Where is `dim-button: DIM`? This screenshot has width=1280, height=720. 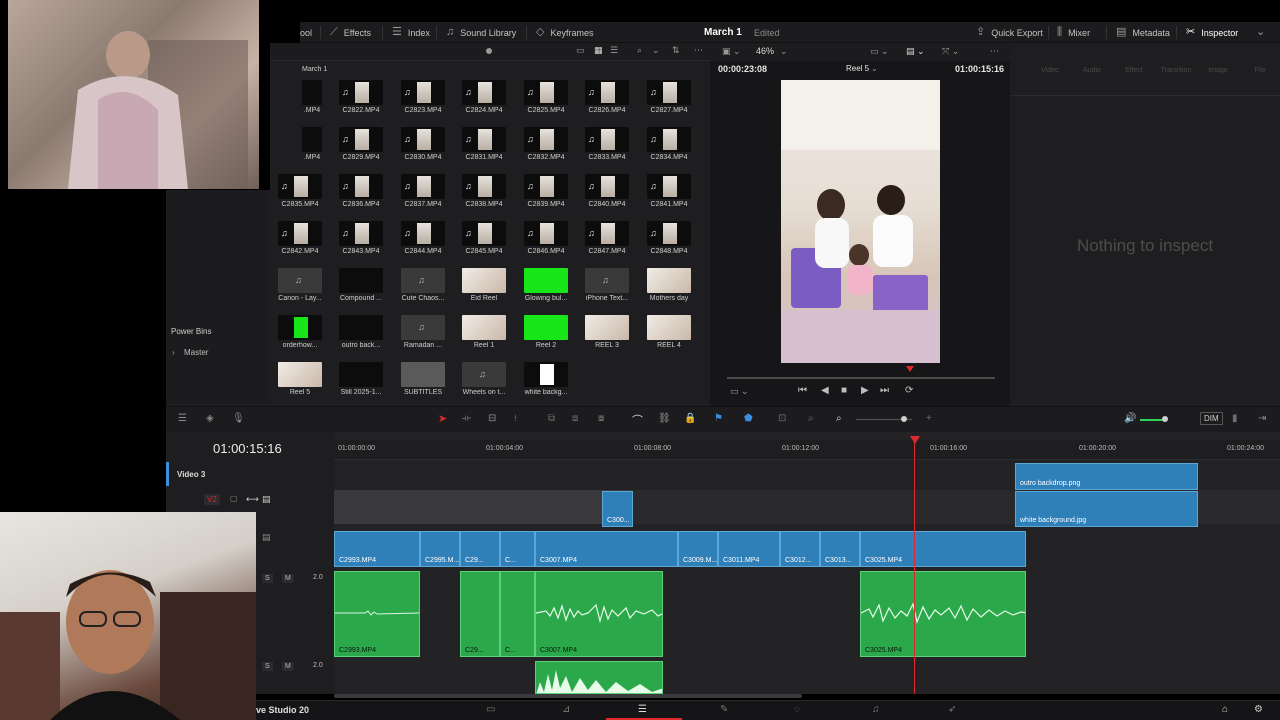 dim-button: DIM is located at coordinates (1211, 418).